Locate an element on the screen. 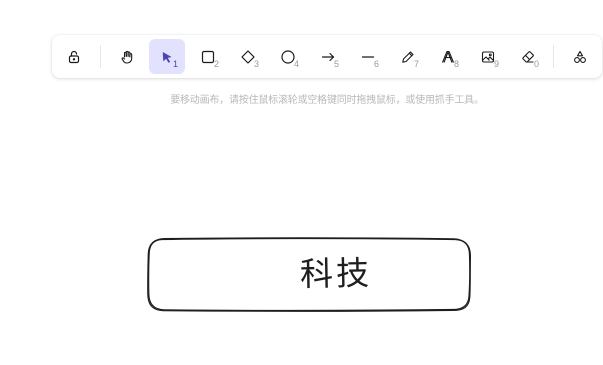  canvas-hint: 要移动画布，请按住鼠标滚轮或空格键同时拖拽鼠标，或使用抓手工具。 is located at coordinates (327, 100).